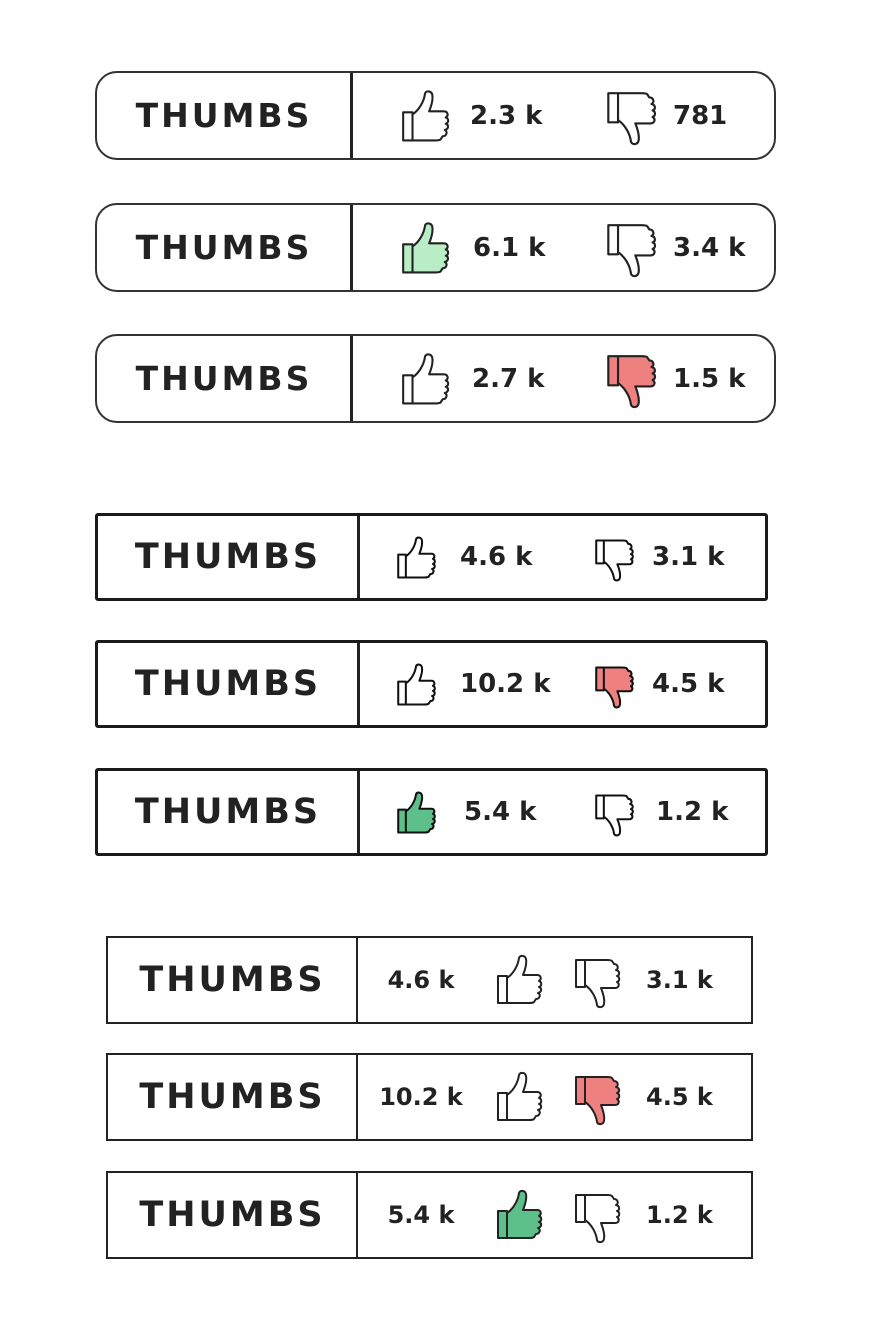  Describe the element at coordinates (508, 378) in the screenshot. I see `thumbs-up-count: 2.7 k` at that location.